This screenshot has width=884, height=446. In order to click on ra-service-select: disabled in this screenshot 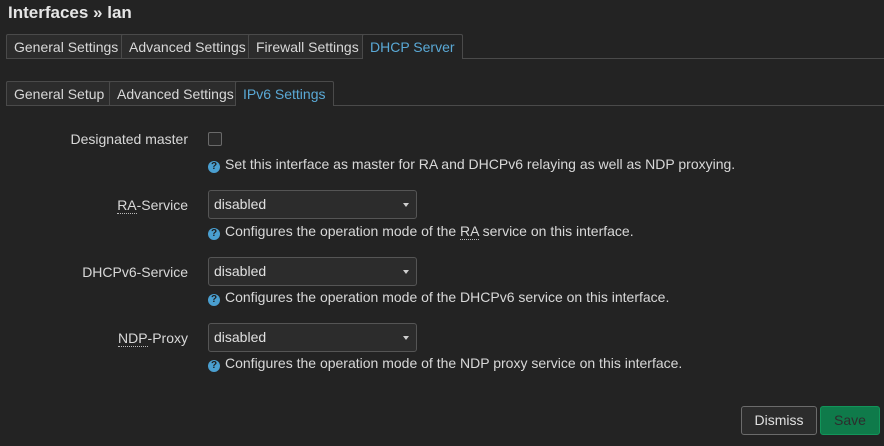, I will do `click(312, 204)`.